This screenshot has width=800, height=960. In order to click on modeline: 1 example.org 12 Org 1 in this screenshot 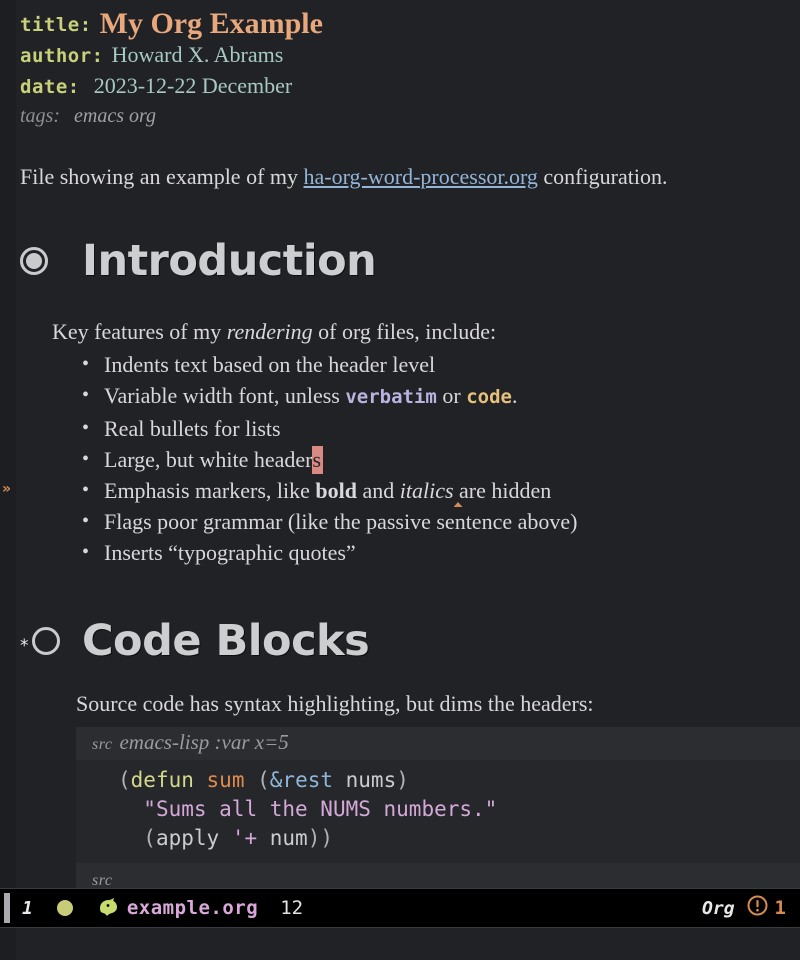, I will do `click(400, 908)`.